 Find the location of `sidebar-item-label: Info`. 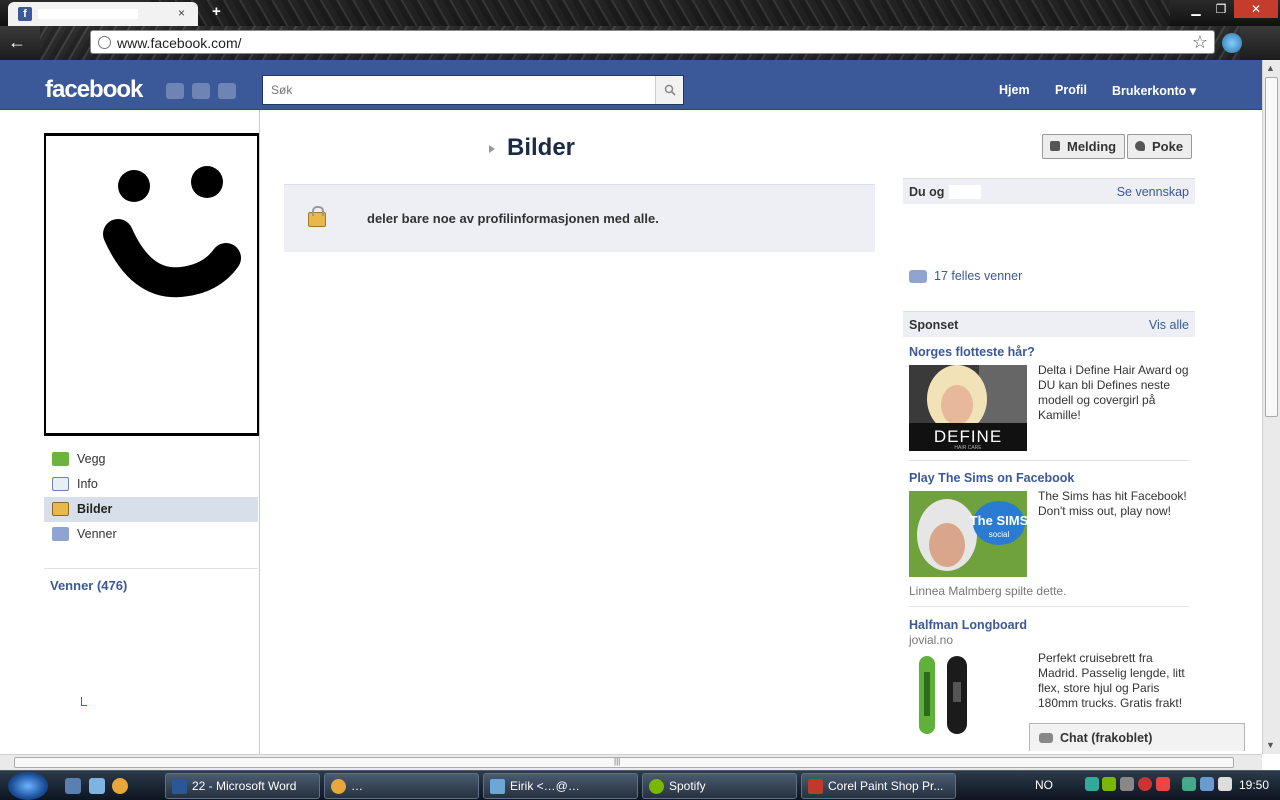

sidebar-item-label: Info is located at coordinates (87, 484).